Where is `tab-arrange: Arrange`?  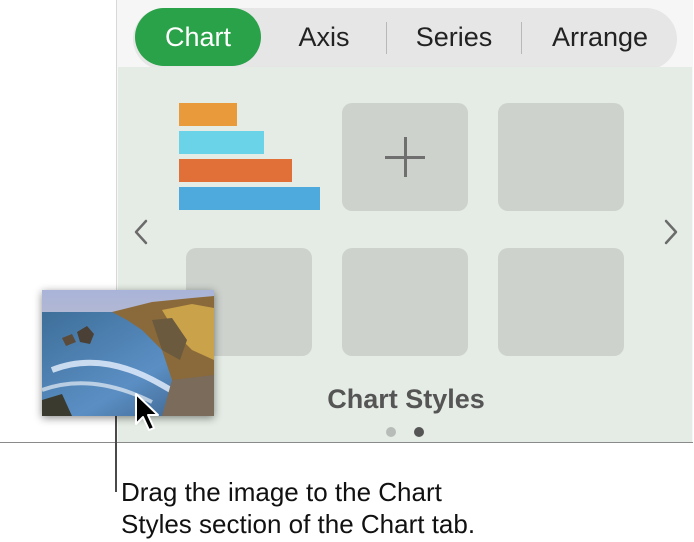 tab-arrange: Arrange is located at coordinates (600, 37).